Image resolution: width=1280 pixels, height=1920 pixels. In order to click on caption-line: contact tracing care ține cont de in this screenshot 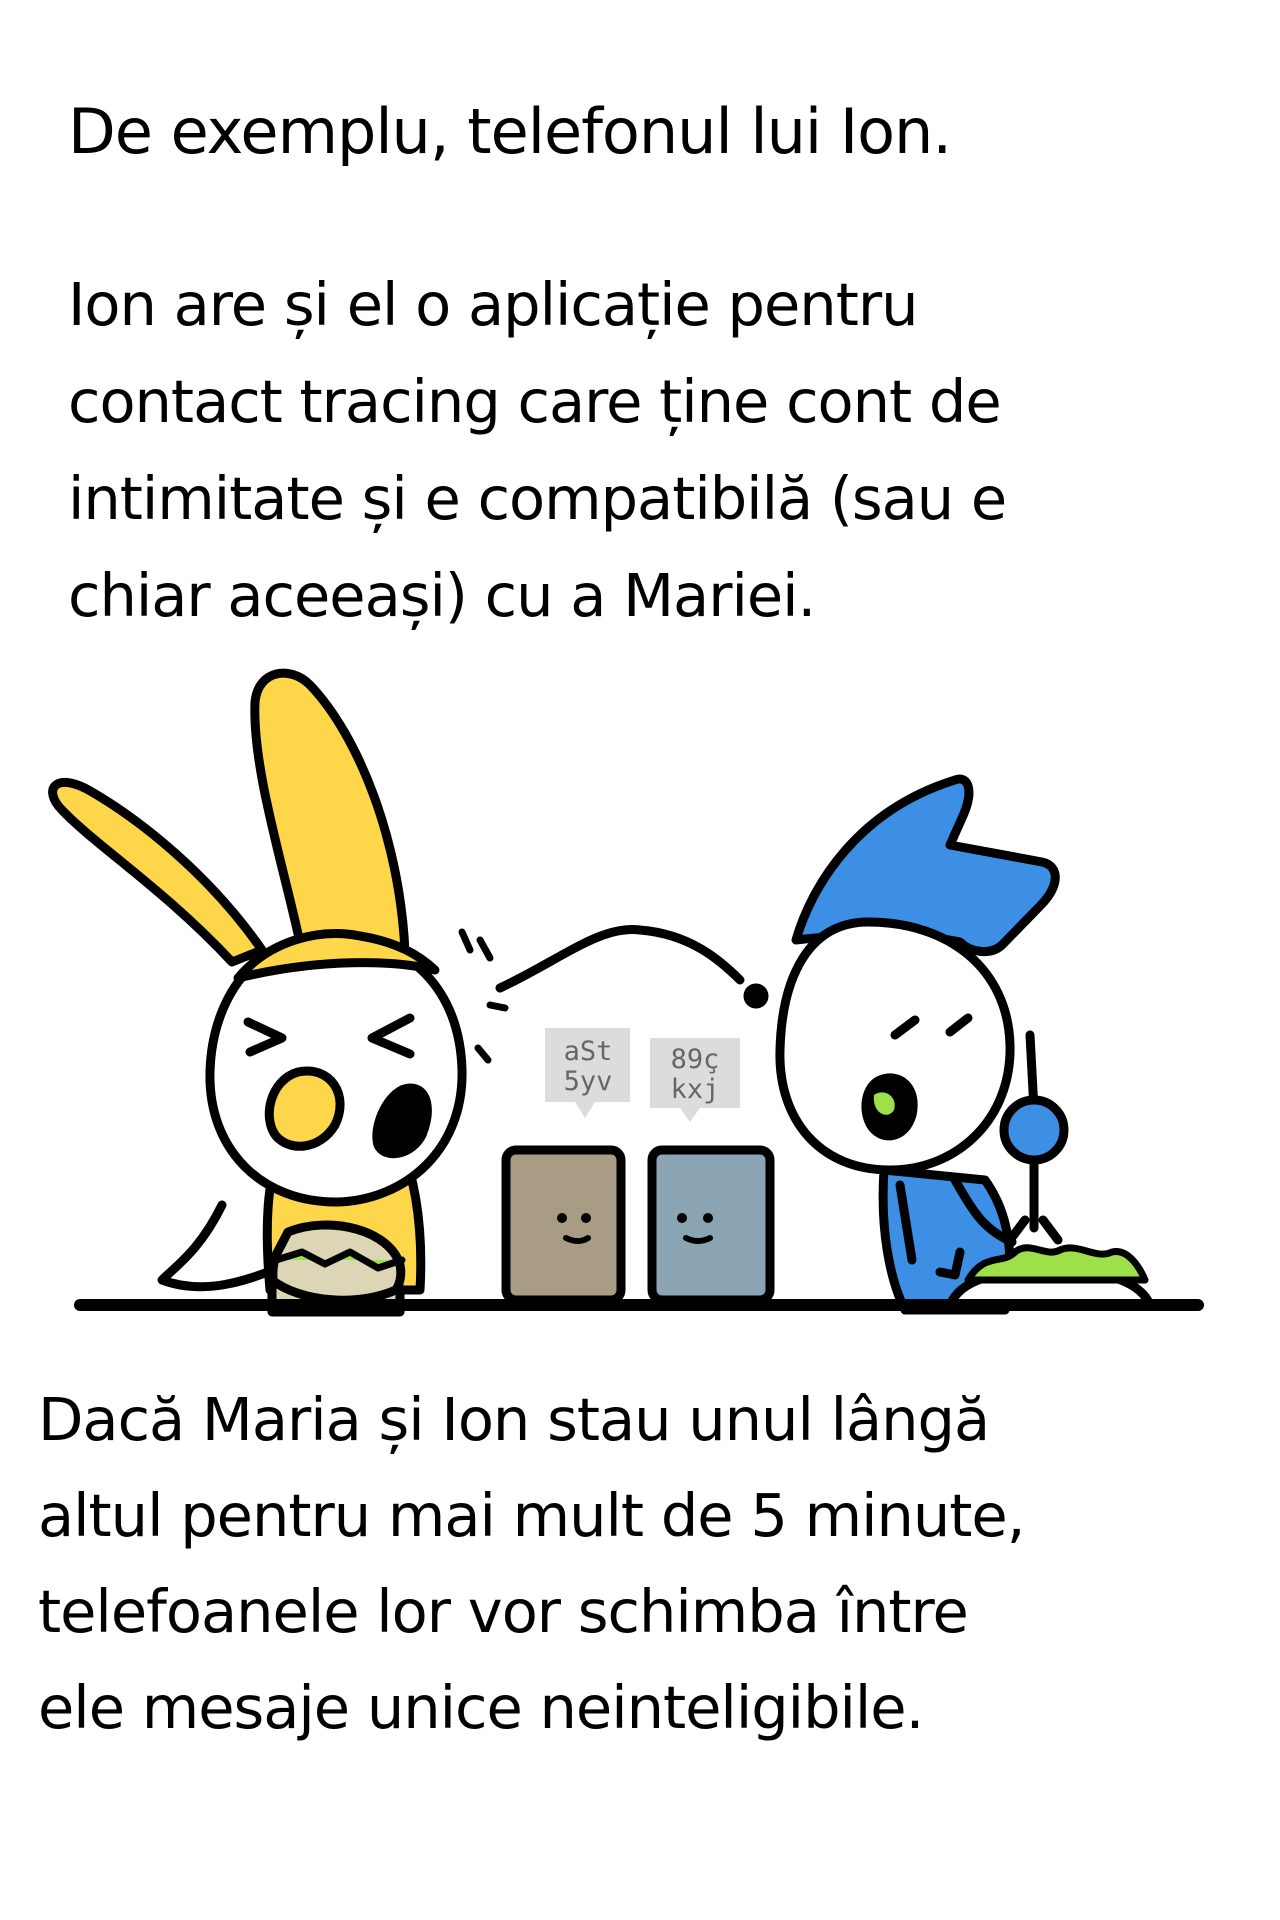, I will do `click(535, 401)`.